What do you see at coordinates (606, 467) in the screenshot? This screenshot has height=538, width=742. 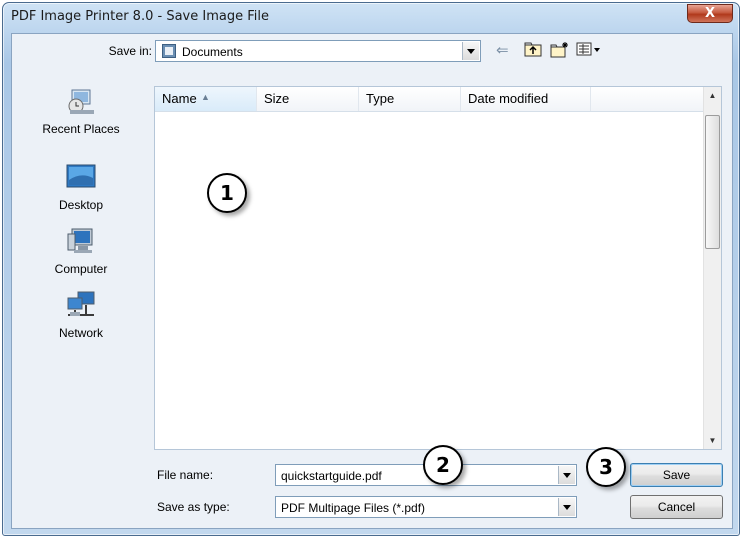 I see `callout-3: 3` at bounding box center [606, 467].